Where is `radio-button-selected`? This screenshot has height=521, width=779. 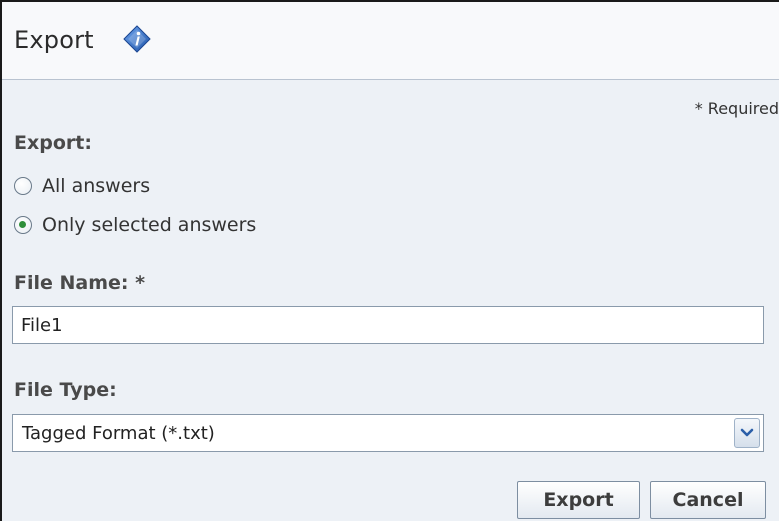 radio-button-selected is located at coordinates (23, 225).